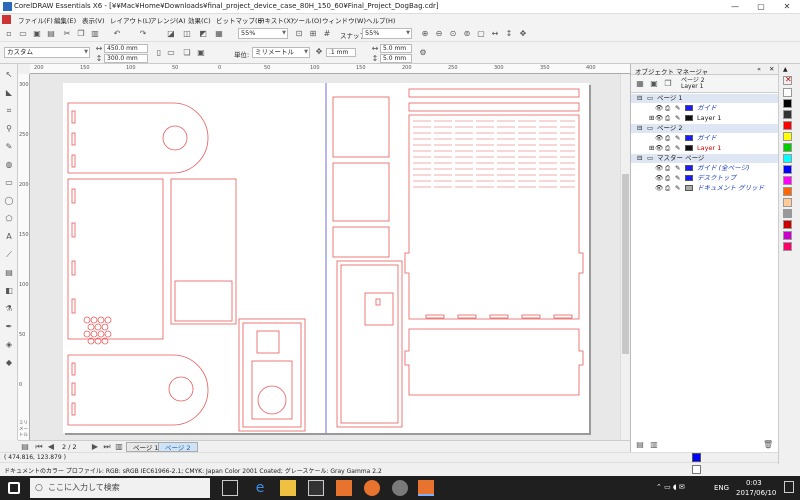 The height and width of the screenshot is (500, 800). What do you see at coordinates (327, 34) in the screenshot?
I see `grid-icon: #` at bounding box center [327, 34].